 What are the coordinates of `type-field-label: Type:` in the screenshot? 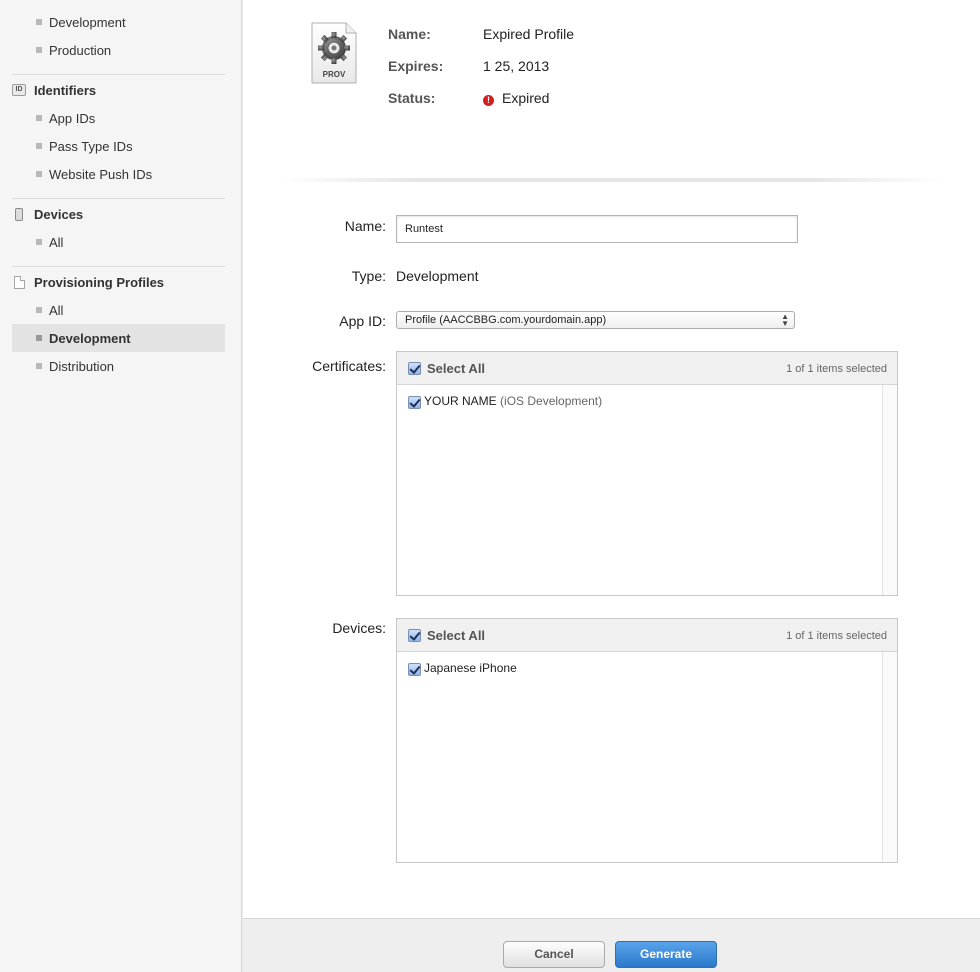 It's located at (368, 276).